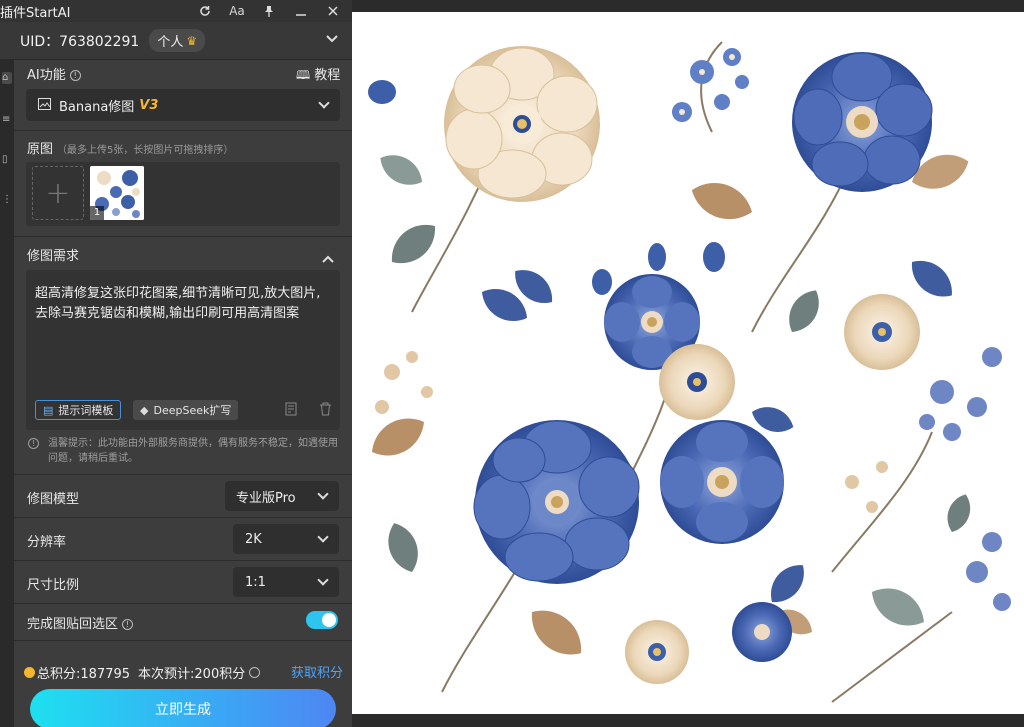 This screenshot has height=727, width=1024. I want to click on upload-hint: （最多上传5张，长按图片可拖拽排序）, so click(145, 150).